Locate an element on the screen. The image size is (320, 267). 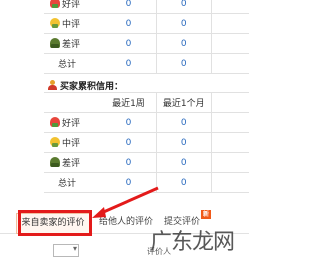
watermark-logo: 广东龙网 is located at coordinates (192, 242).